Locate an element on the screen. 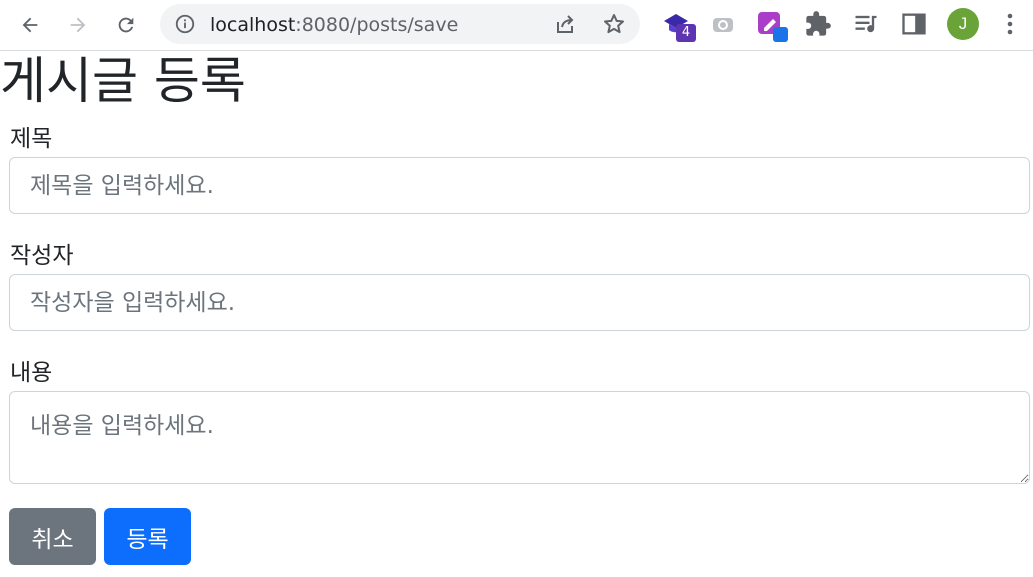 This screenshot has height=577, width=1033. sync-icon is located at coordinates (723, 25).